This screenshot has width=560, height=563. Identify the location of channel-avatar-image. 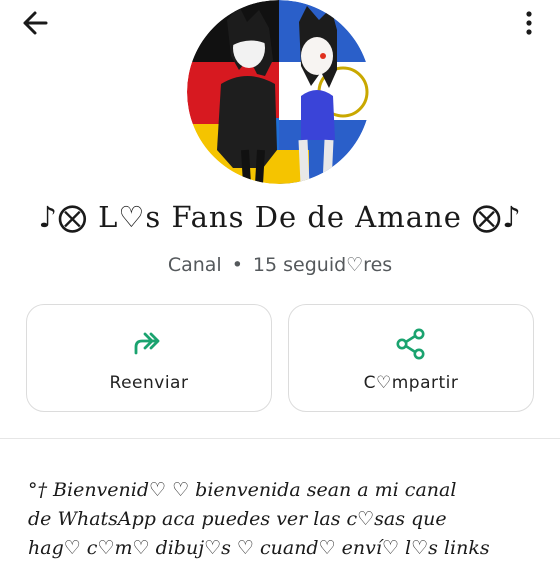
(279, 92).